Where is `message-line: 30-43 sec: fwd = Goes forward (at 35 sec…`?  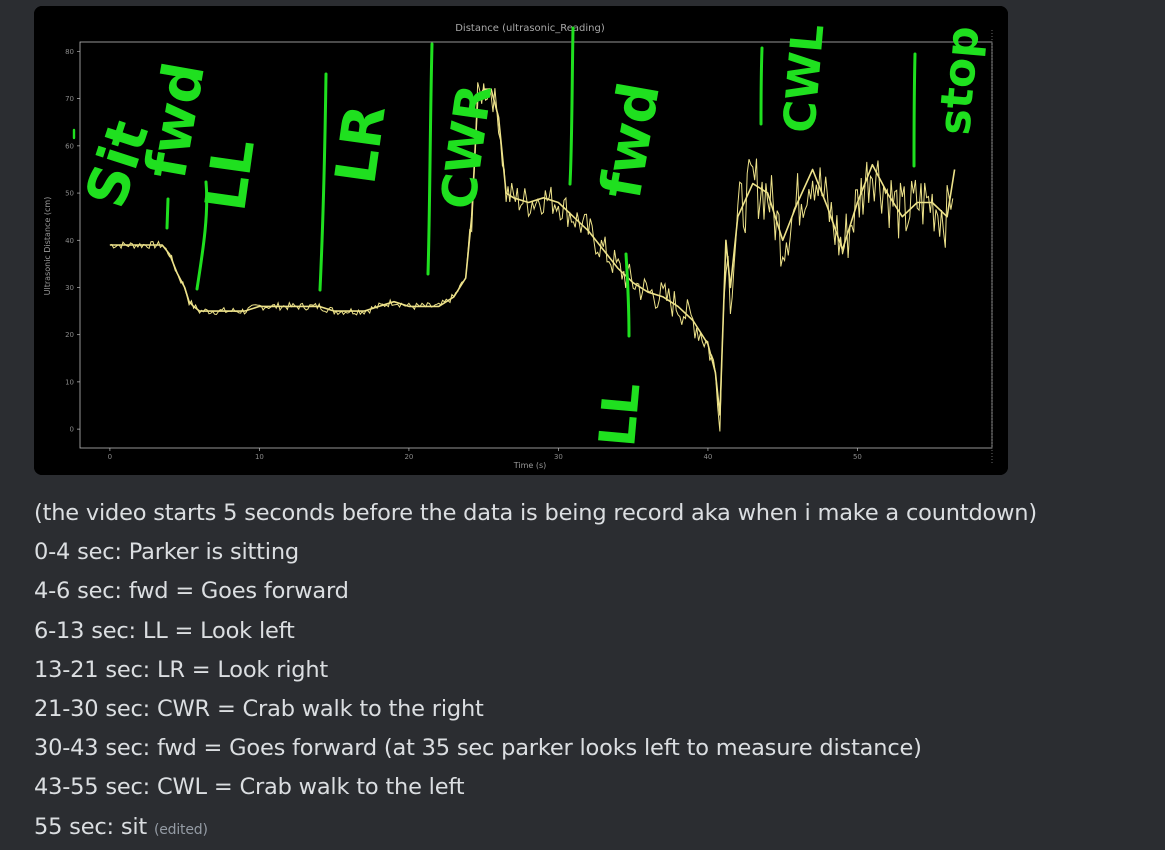 message-line: 30-43 sec: fwd = Goes forward (at 35 sec… is located at coordinates (478, 748).